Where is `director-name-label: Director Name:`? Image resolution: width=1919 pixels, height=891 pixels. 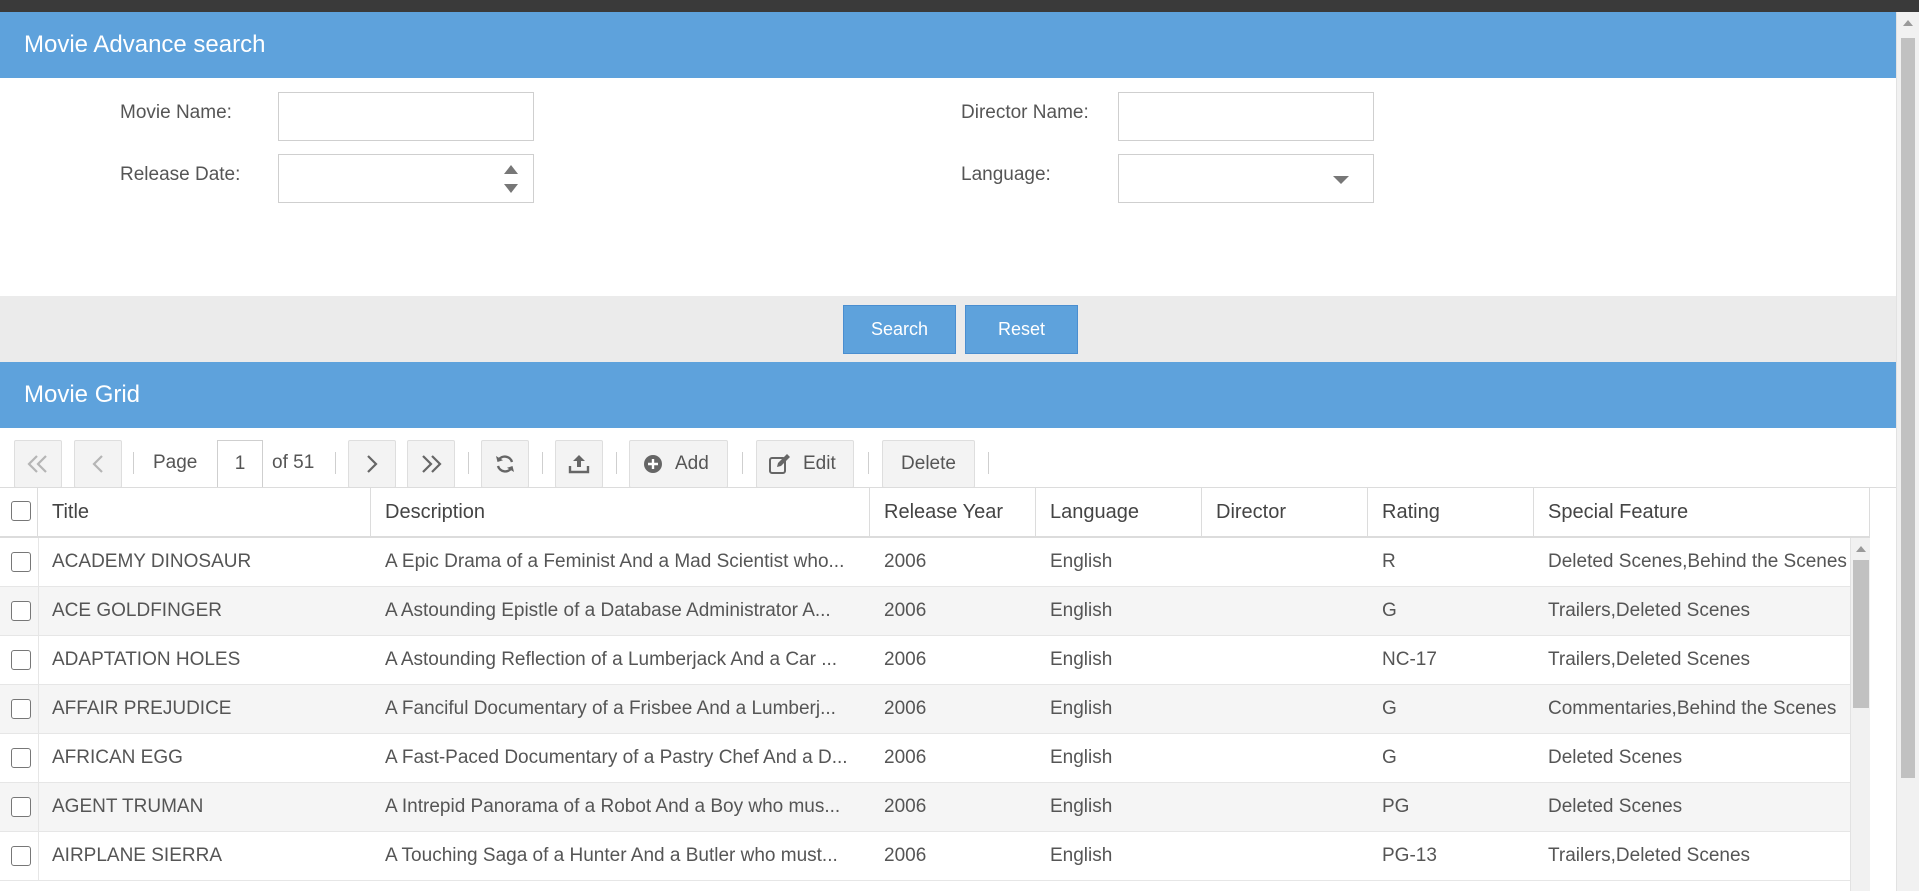 director-name-label: Director Name: is located at coordinates (1025, 112).